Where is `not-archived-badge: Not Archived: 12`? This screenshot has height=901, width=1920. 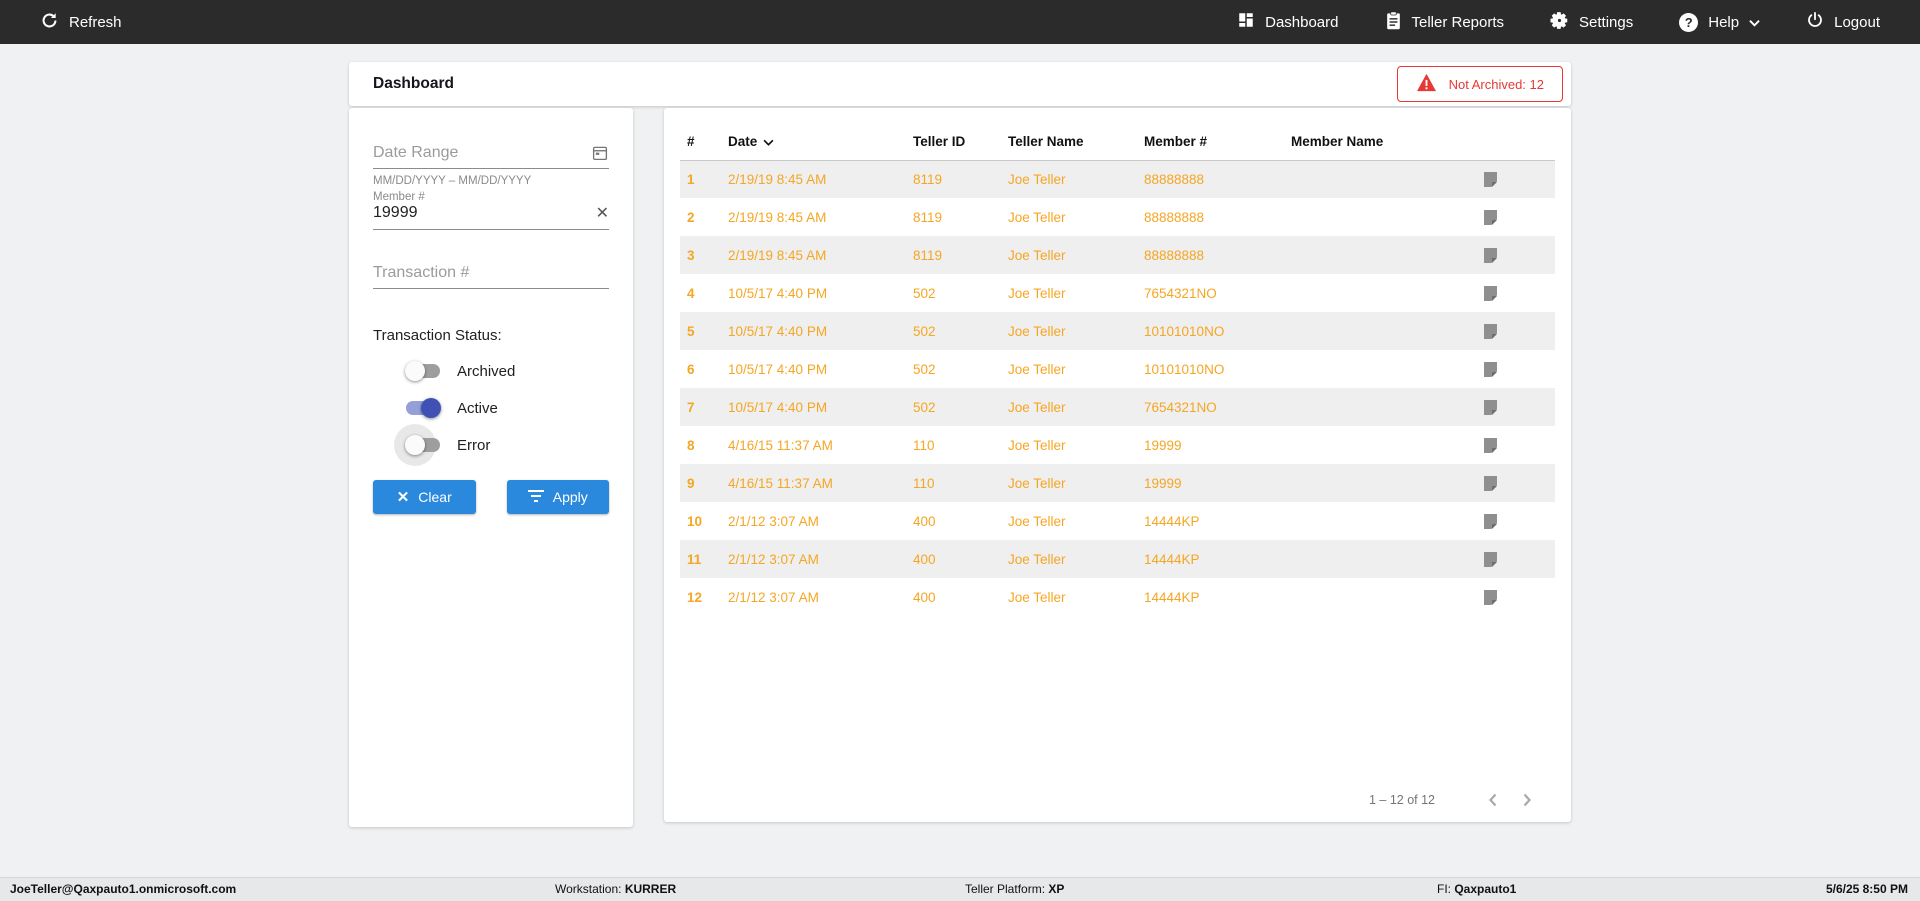
not-archived-badge: Not Archived: 12 is located at coordinates (1479, 84).